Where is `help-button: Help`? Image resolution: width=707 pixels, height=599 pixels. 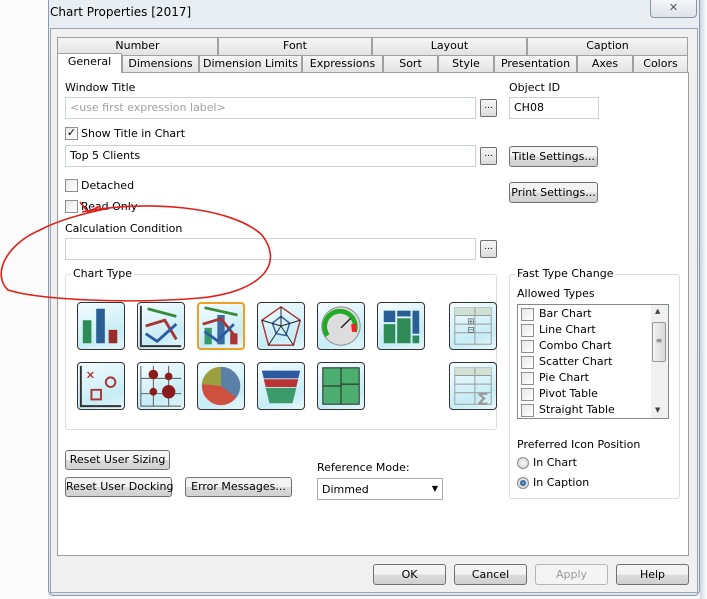 help-button: Help is located at coordinates (652, 574).